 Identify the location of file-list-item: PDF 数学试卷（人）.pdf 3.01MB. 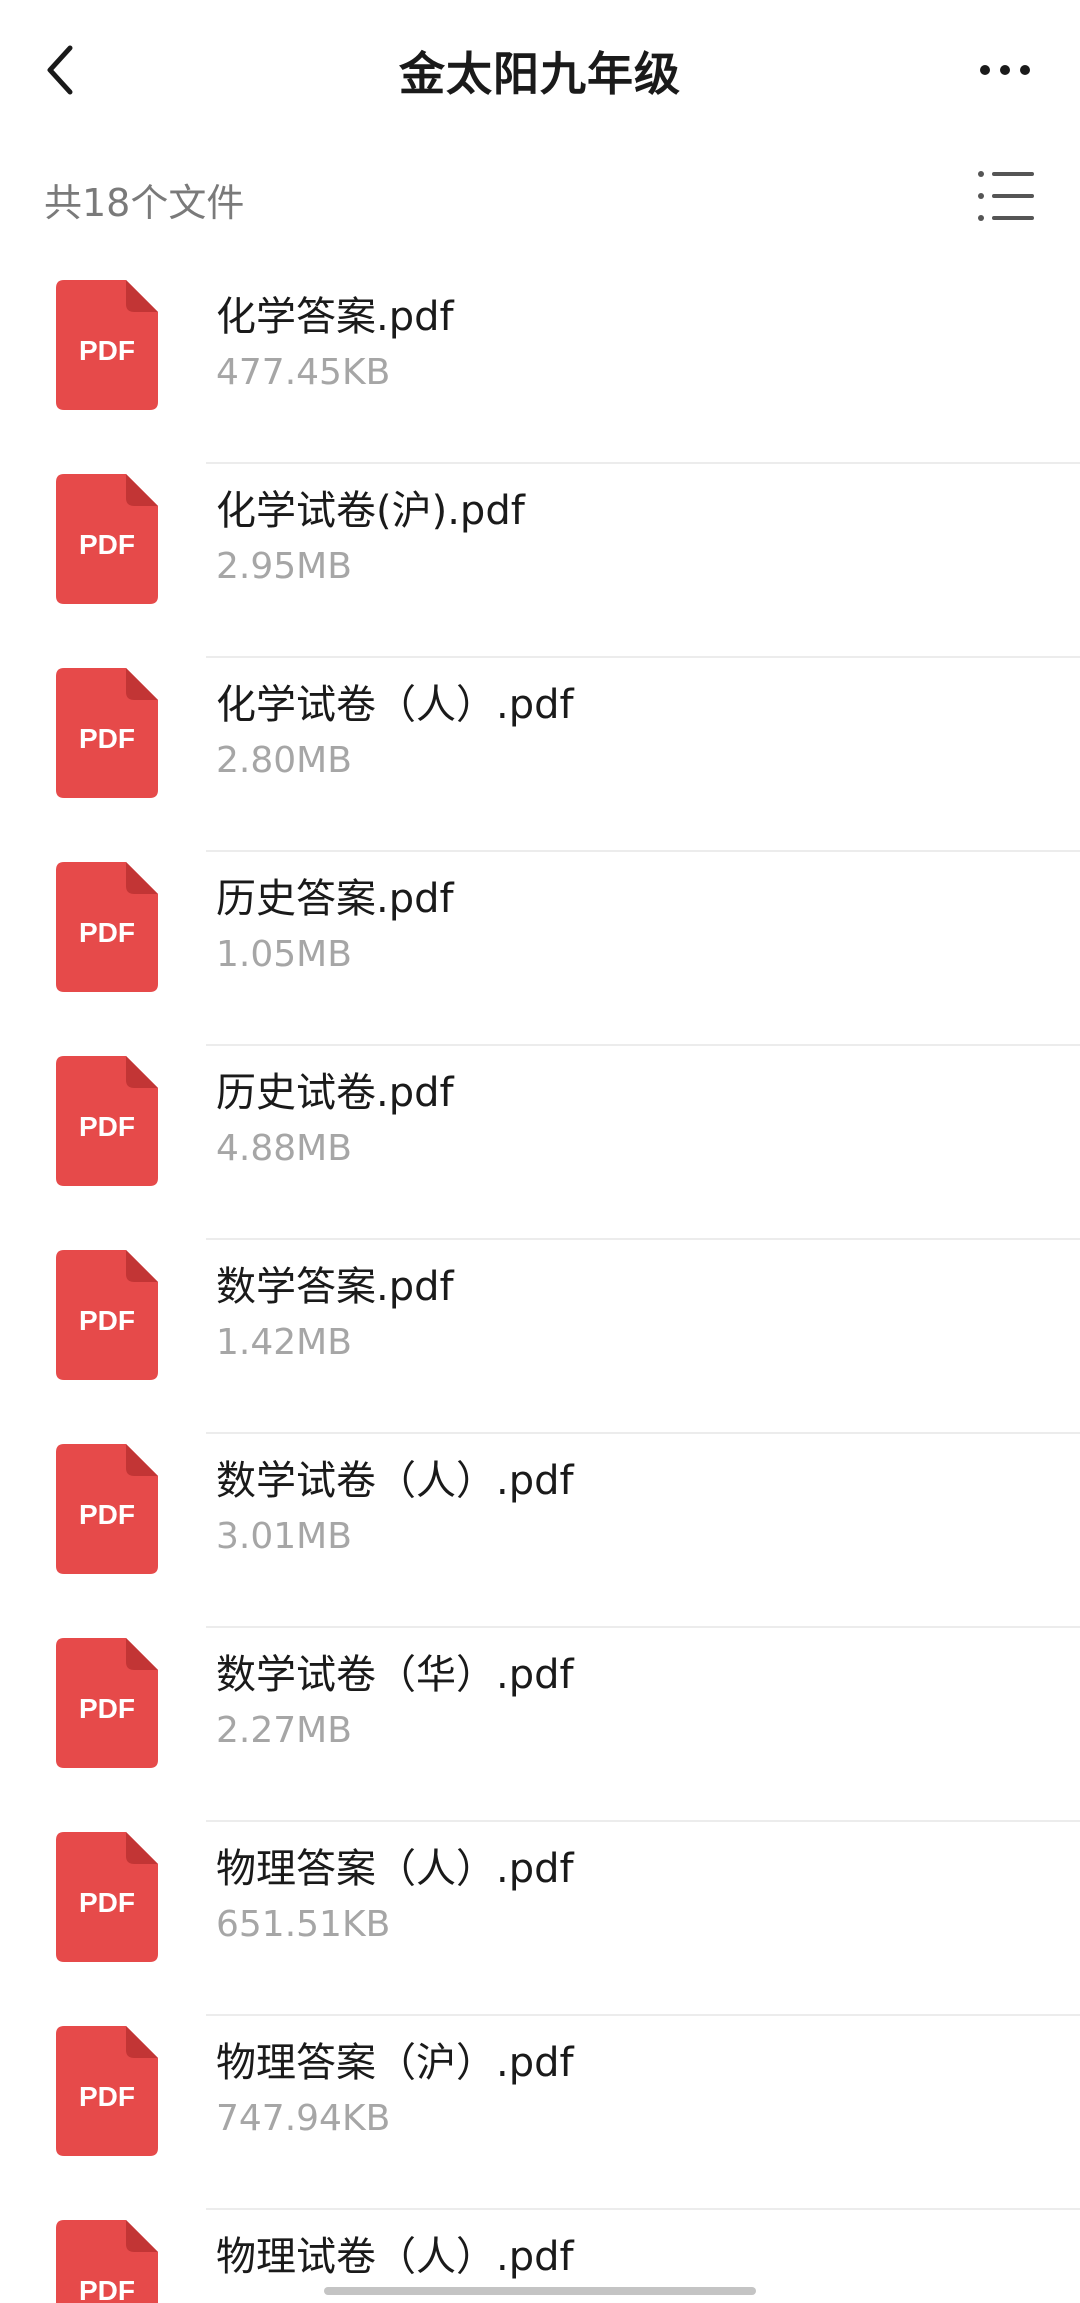
(540, 1531).